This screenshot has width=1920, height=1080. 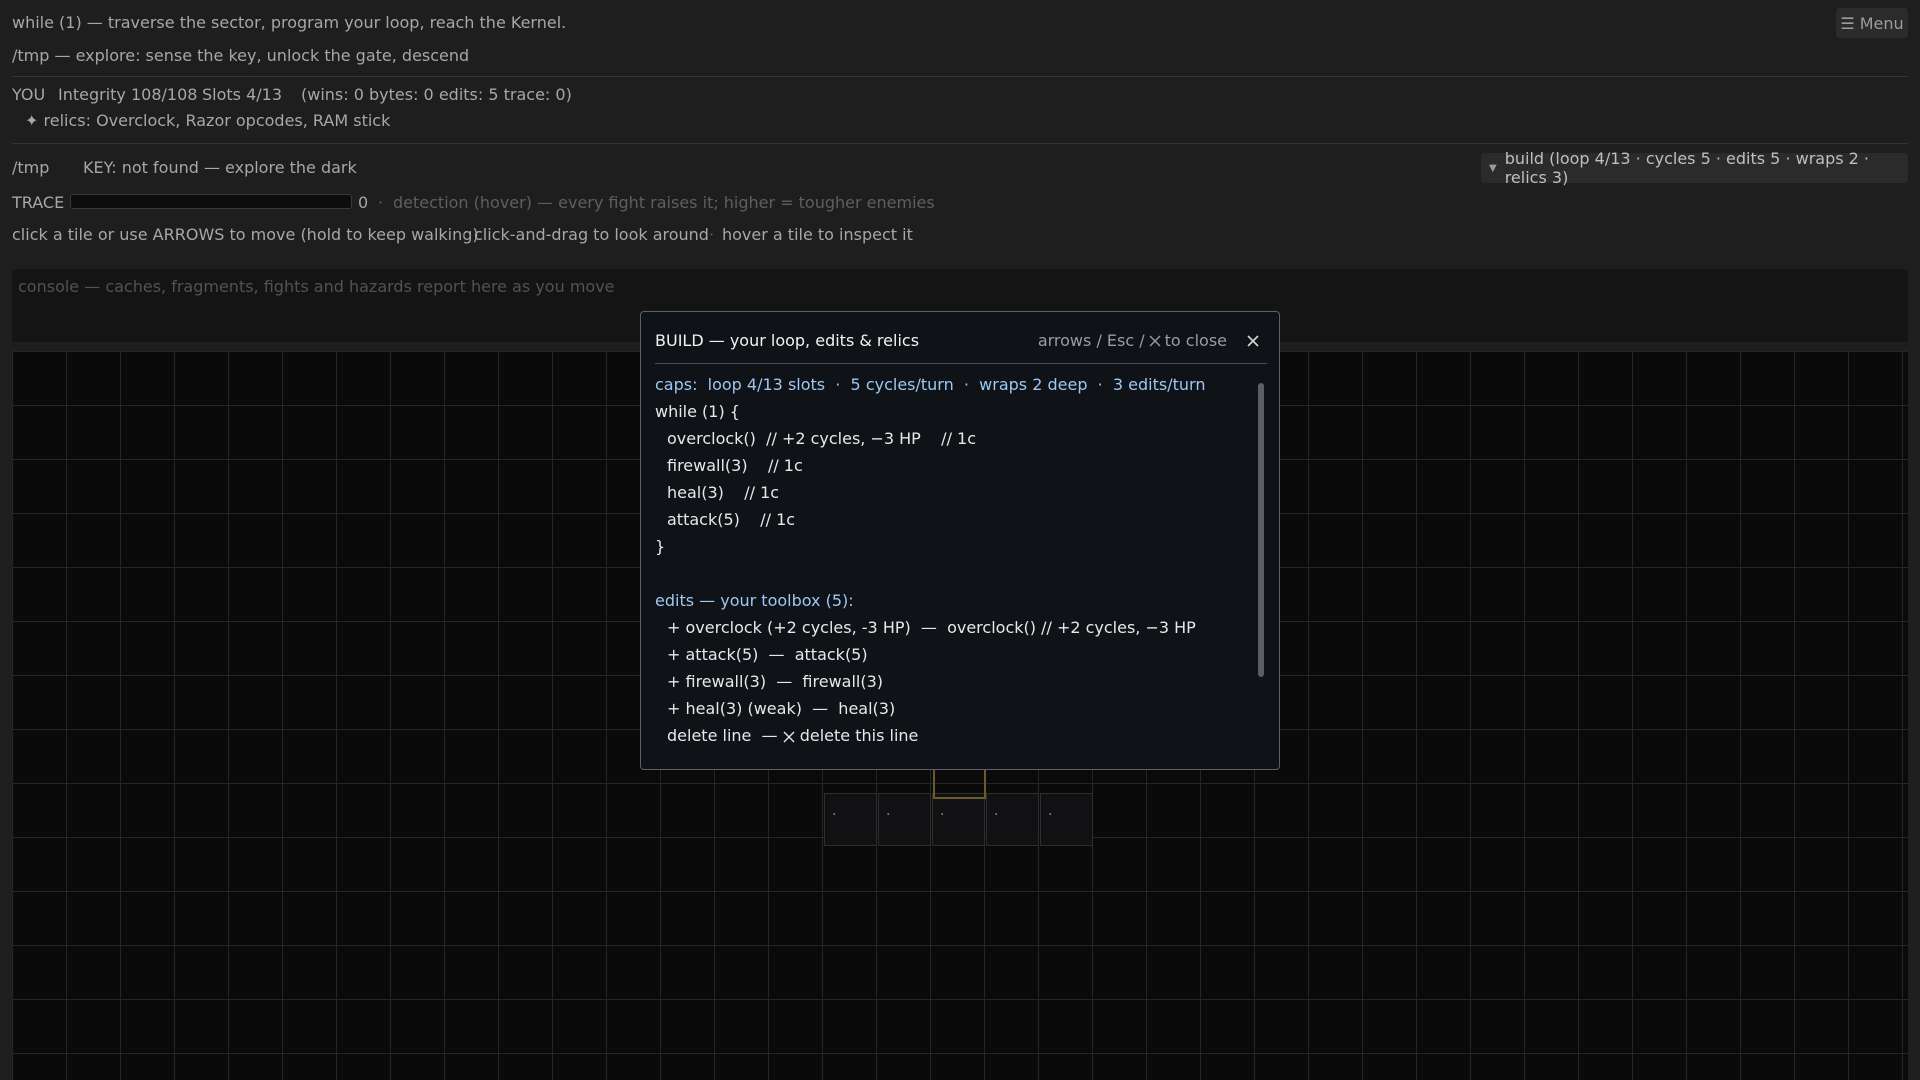 I want to click on triangle-down-icon: ▼, so click(x=1493, y=168).